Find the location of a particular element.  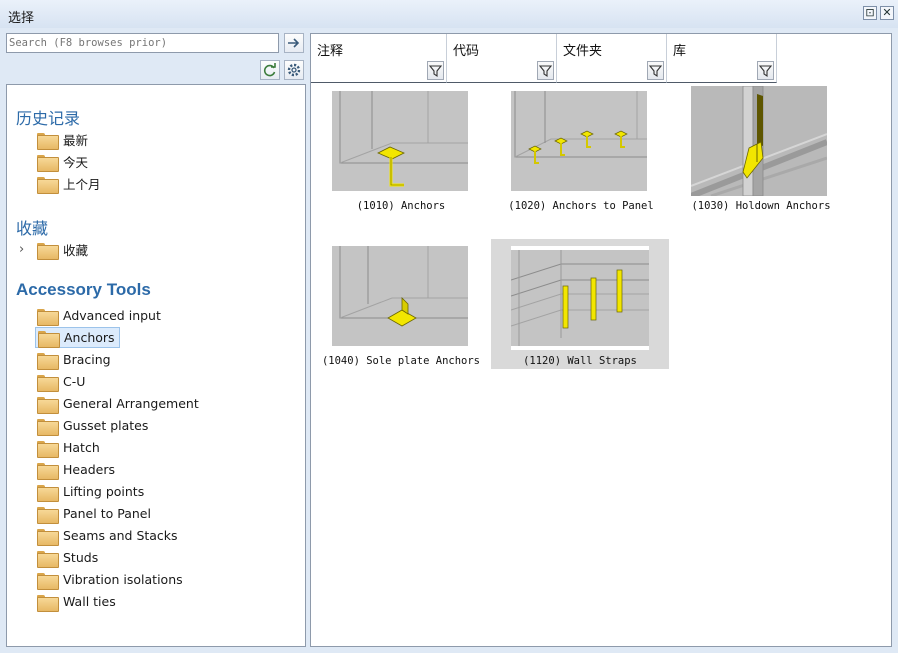

tree-item-label: Wall ties is located at coordinates (89, 601).